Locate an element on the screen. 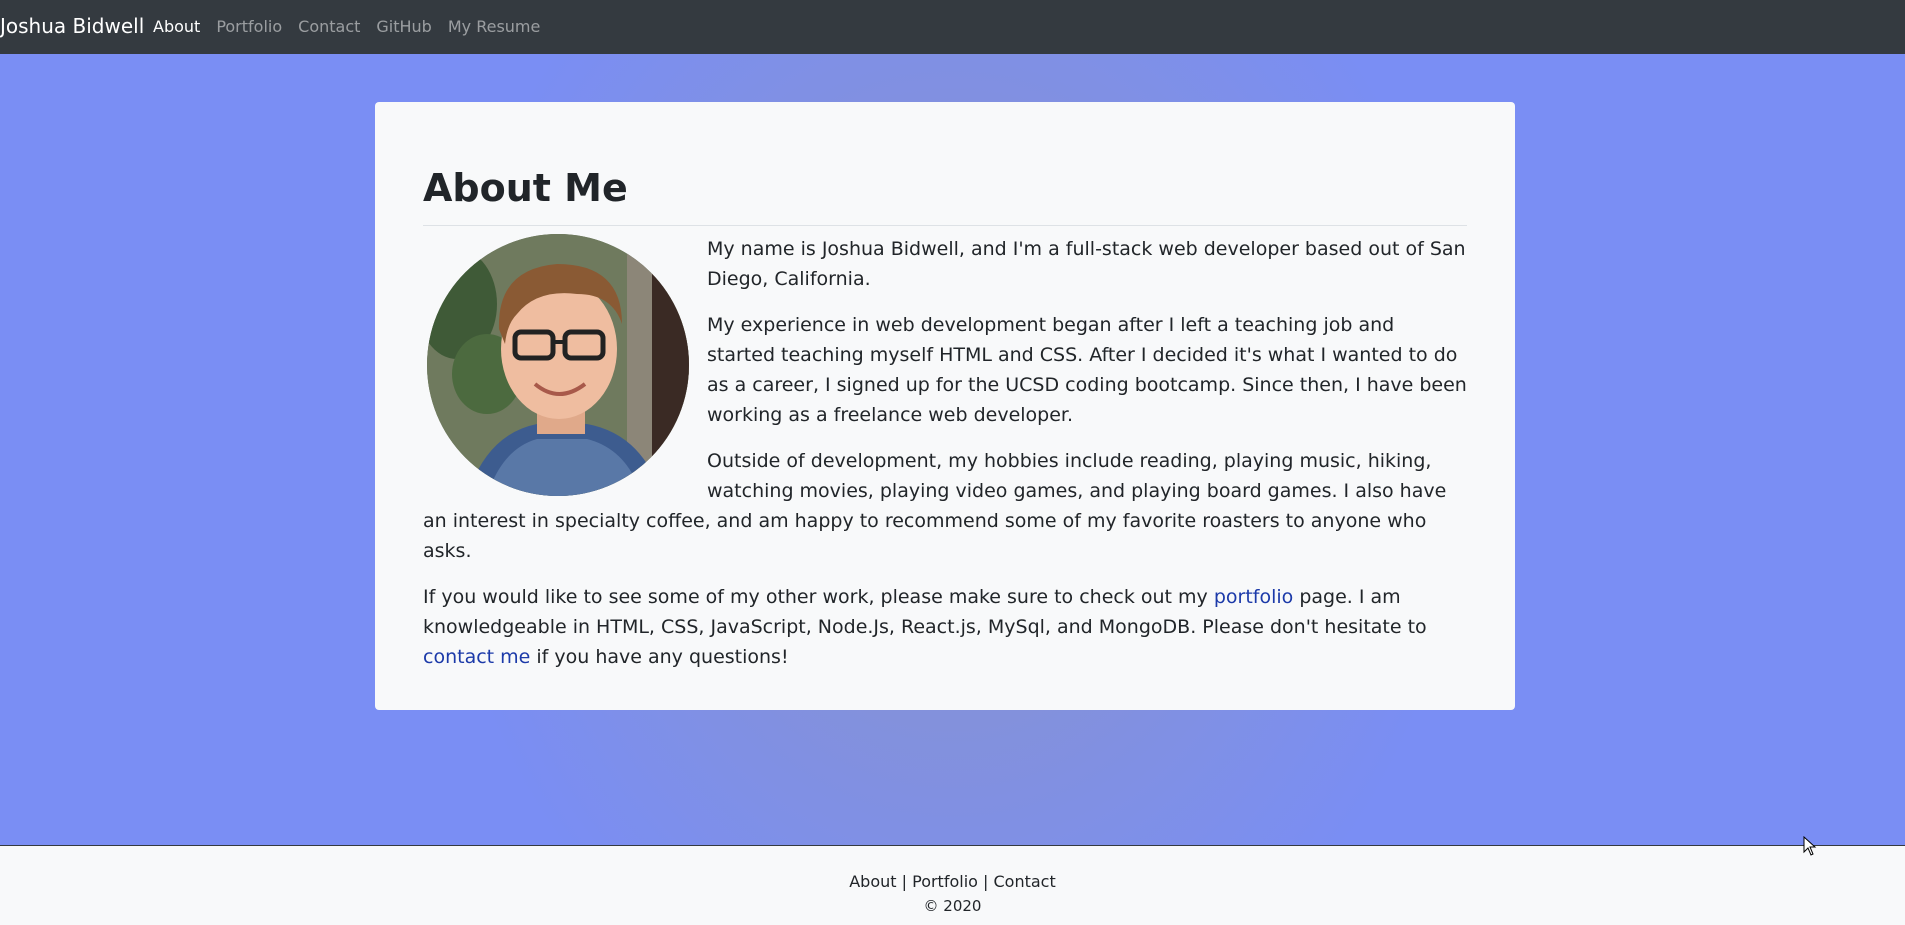 The height and width of the screenshot is (925, 1905). footer-contact-link: Contact is located at coordinates (1025, 881).